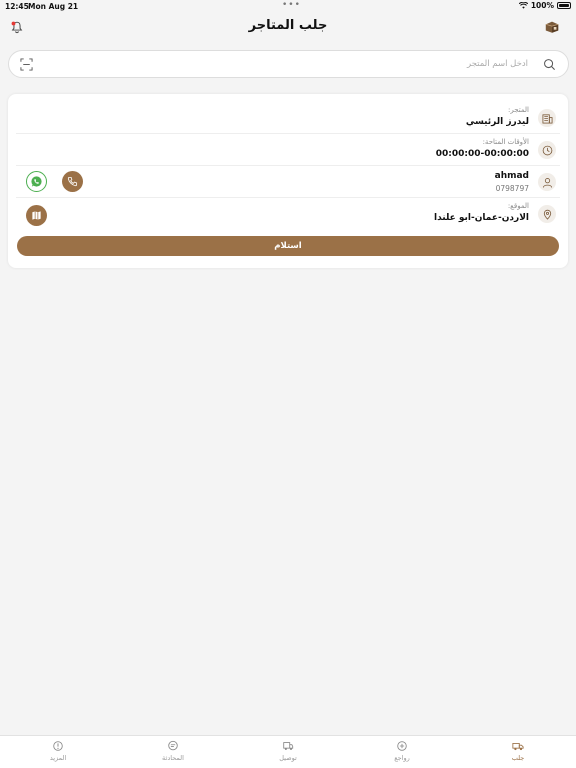 This screenshot has width=576, height=768. What do you see at coordinates (552, 27) in the screenshot?
I see `app-logo-icon` at bounding box center [552, 27].